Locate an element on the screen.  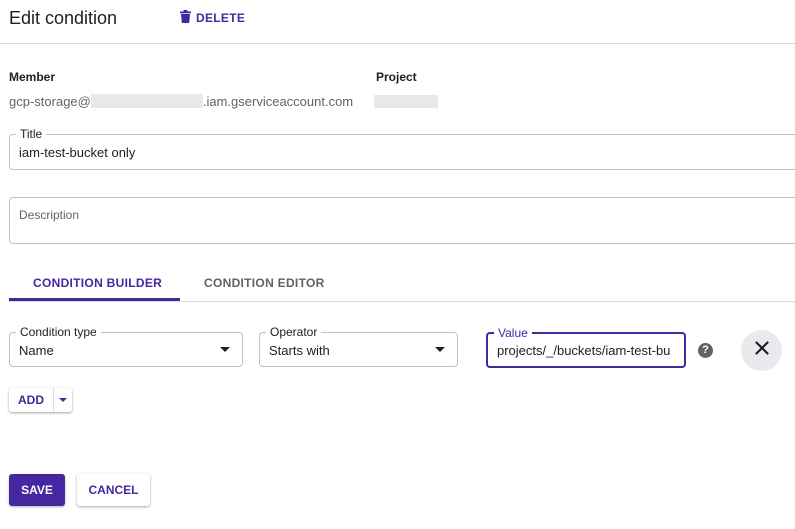
tabs-divider is located at coordinates (402, 301).